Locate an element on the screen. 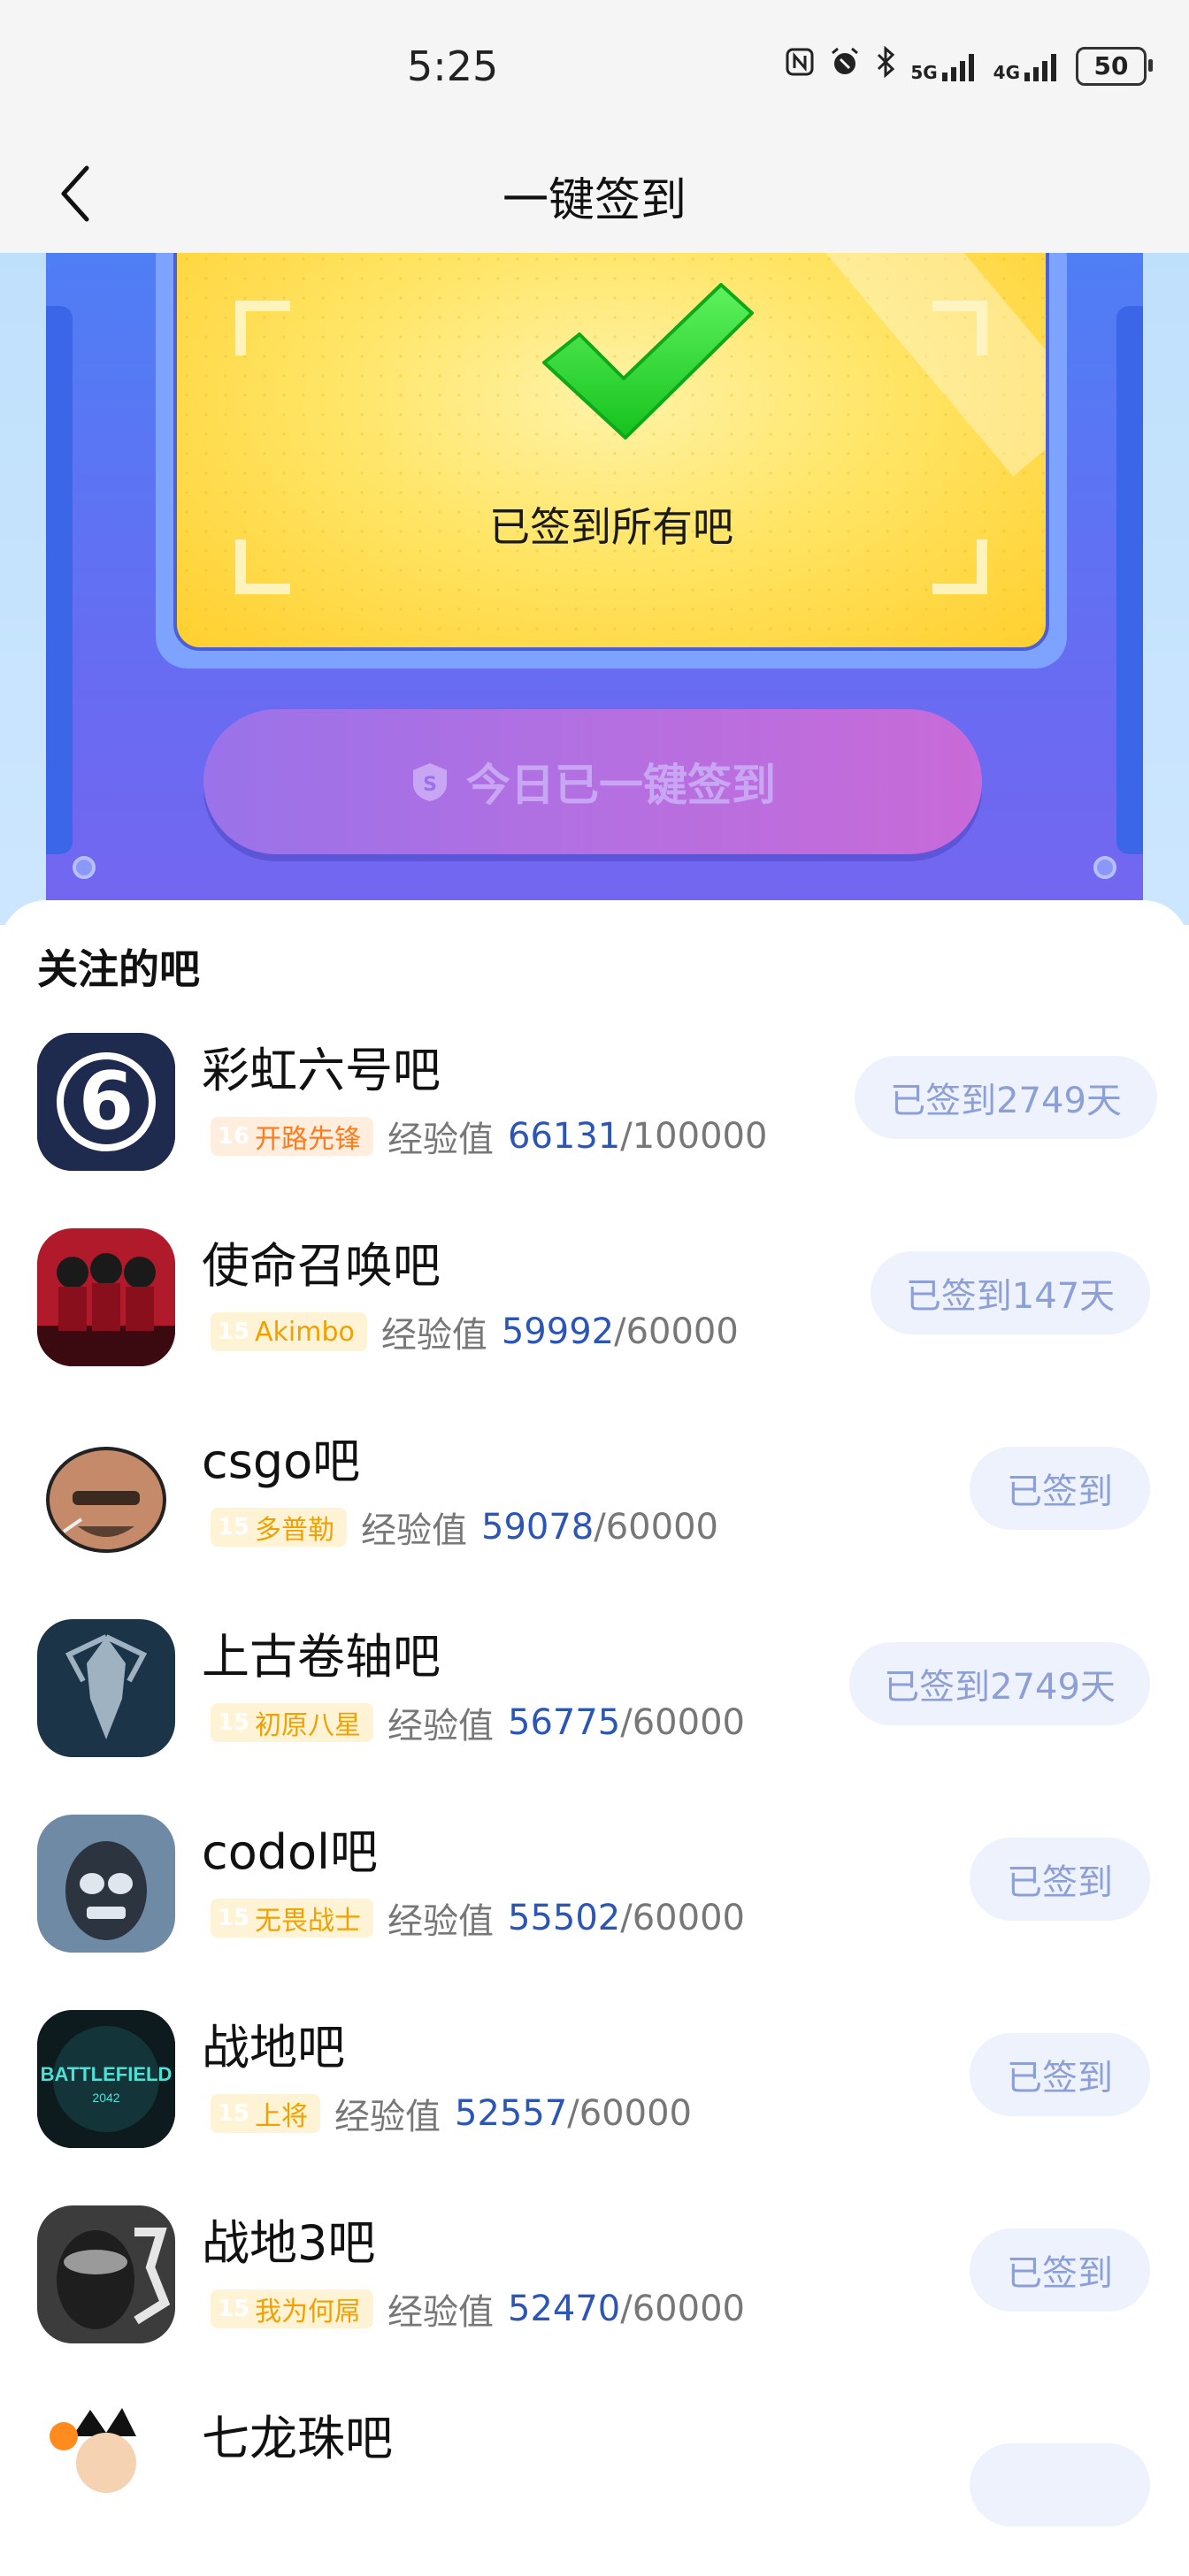  forum-meta: 15 多普勒 经验值 59078 /60000 is located at coordinates (464, 1528).